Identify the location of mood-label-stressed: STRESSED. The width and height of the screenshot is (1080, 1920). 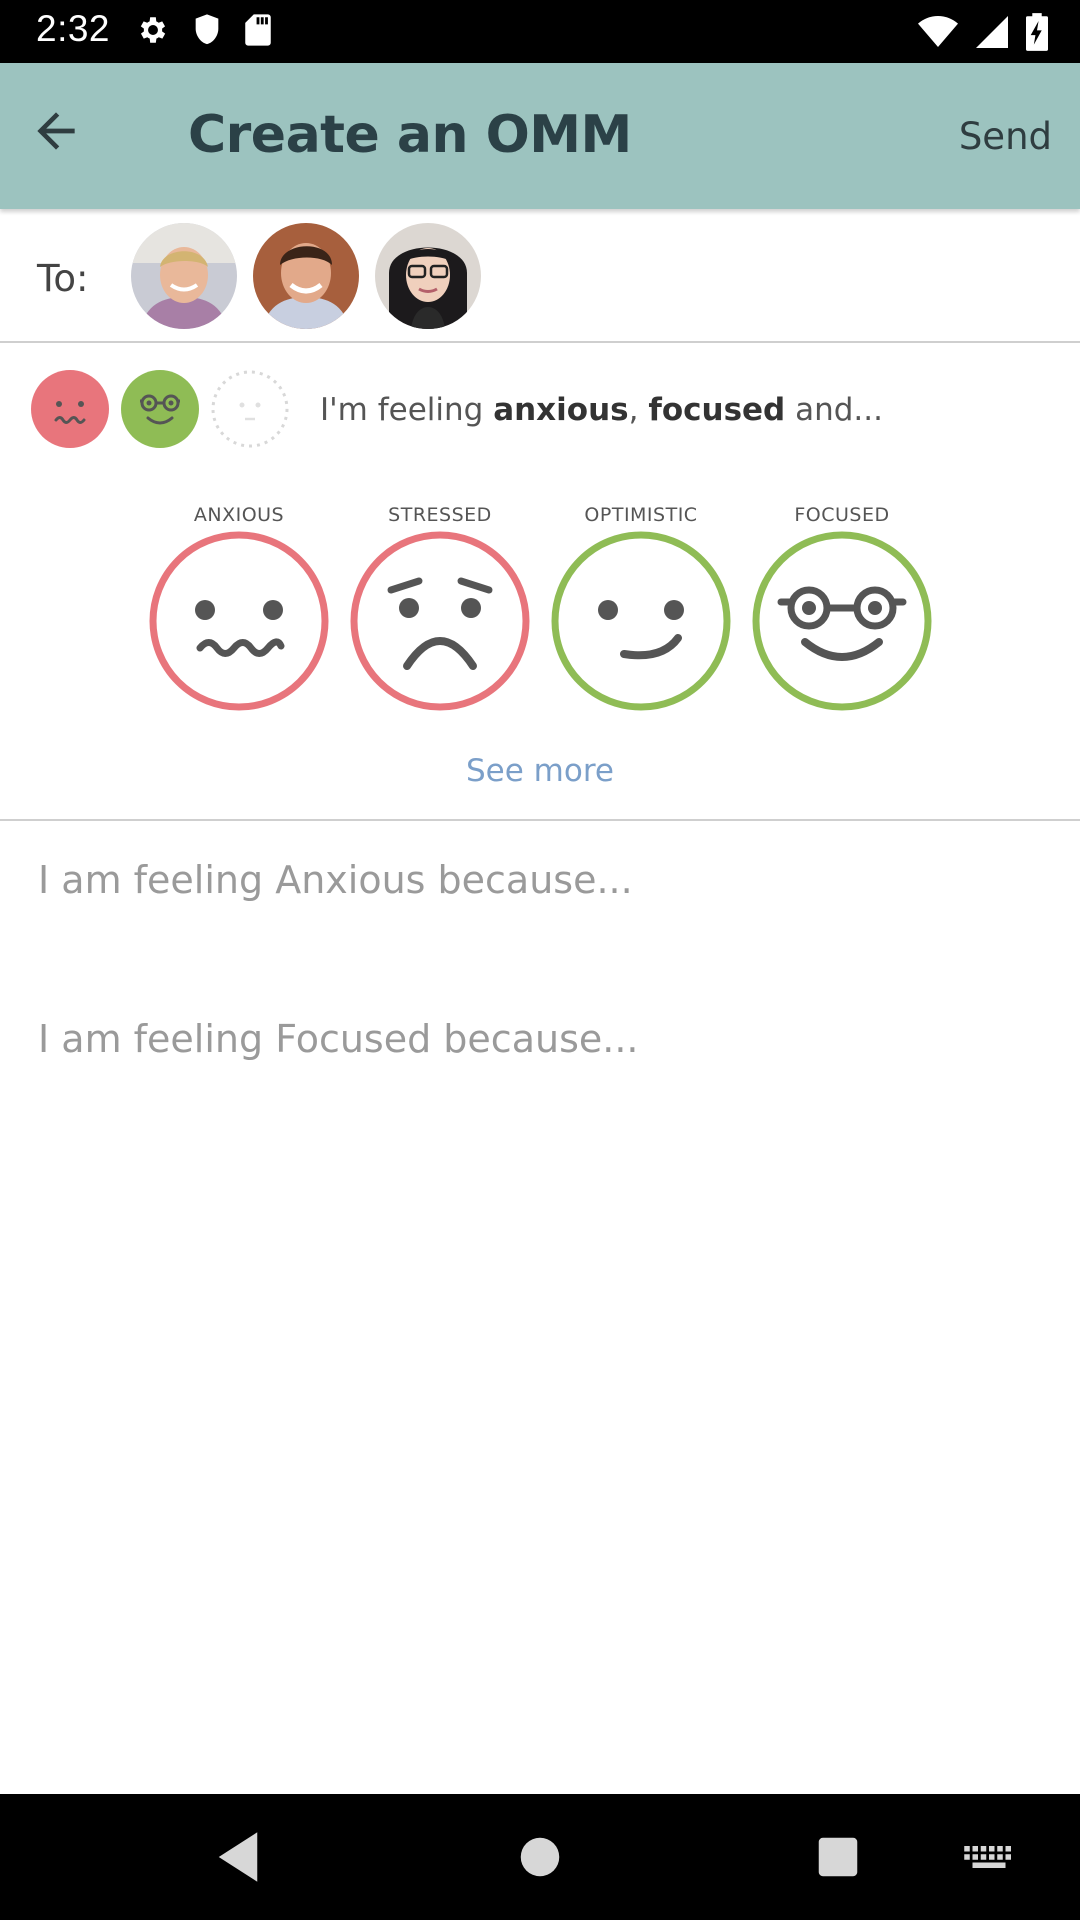
(440, 515).